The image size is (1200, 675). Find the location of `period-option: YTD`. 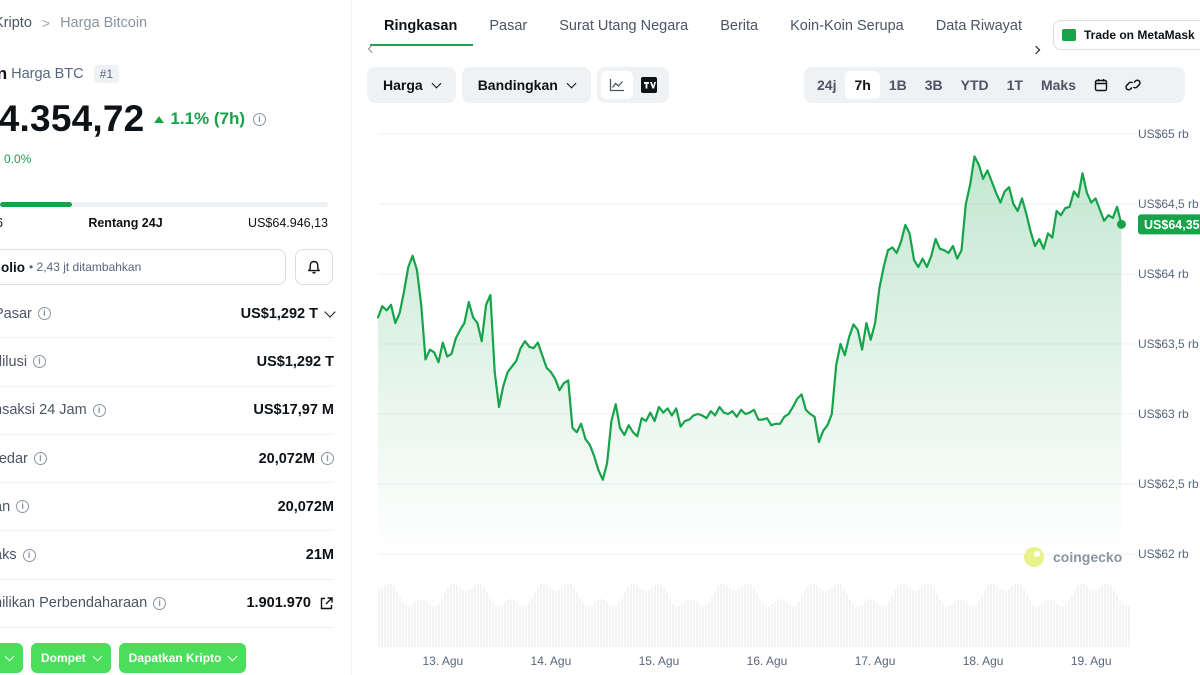

period-option: YTD is located at coordinates (975, 85).